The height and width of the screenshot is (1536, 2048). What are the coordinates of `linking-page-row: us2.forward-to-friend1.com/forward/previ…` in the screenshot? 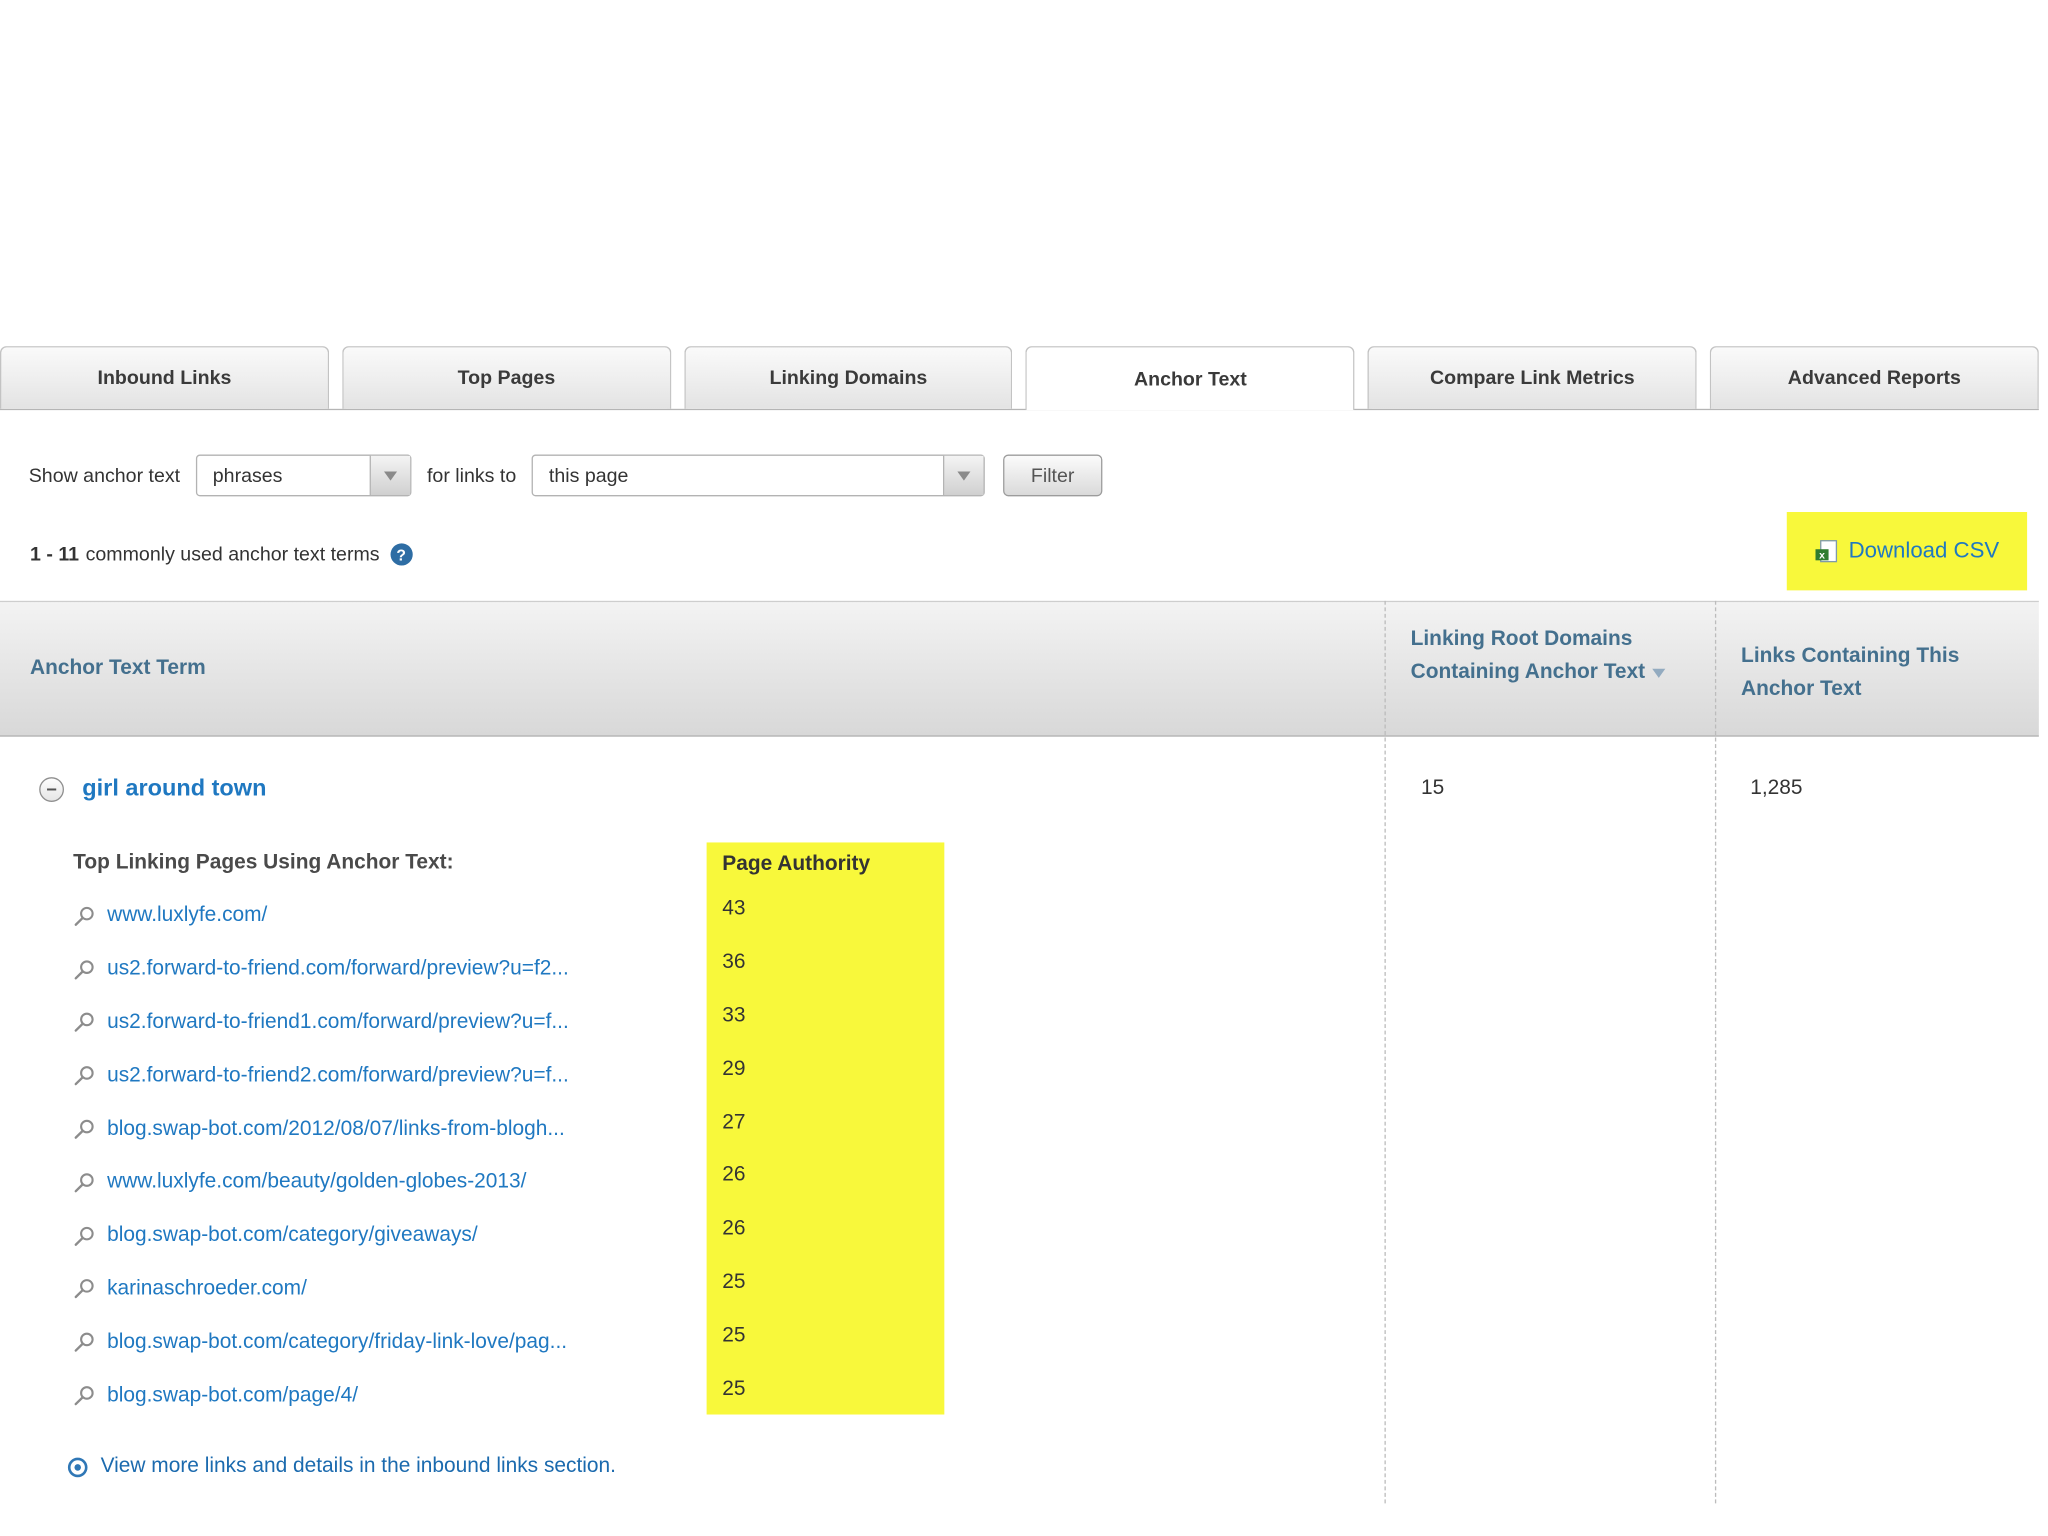 It's located at (321, 1022).